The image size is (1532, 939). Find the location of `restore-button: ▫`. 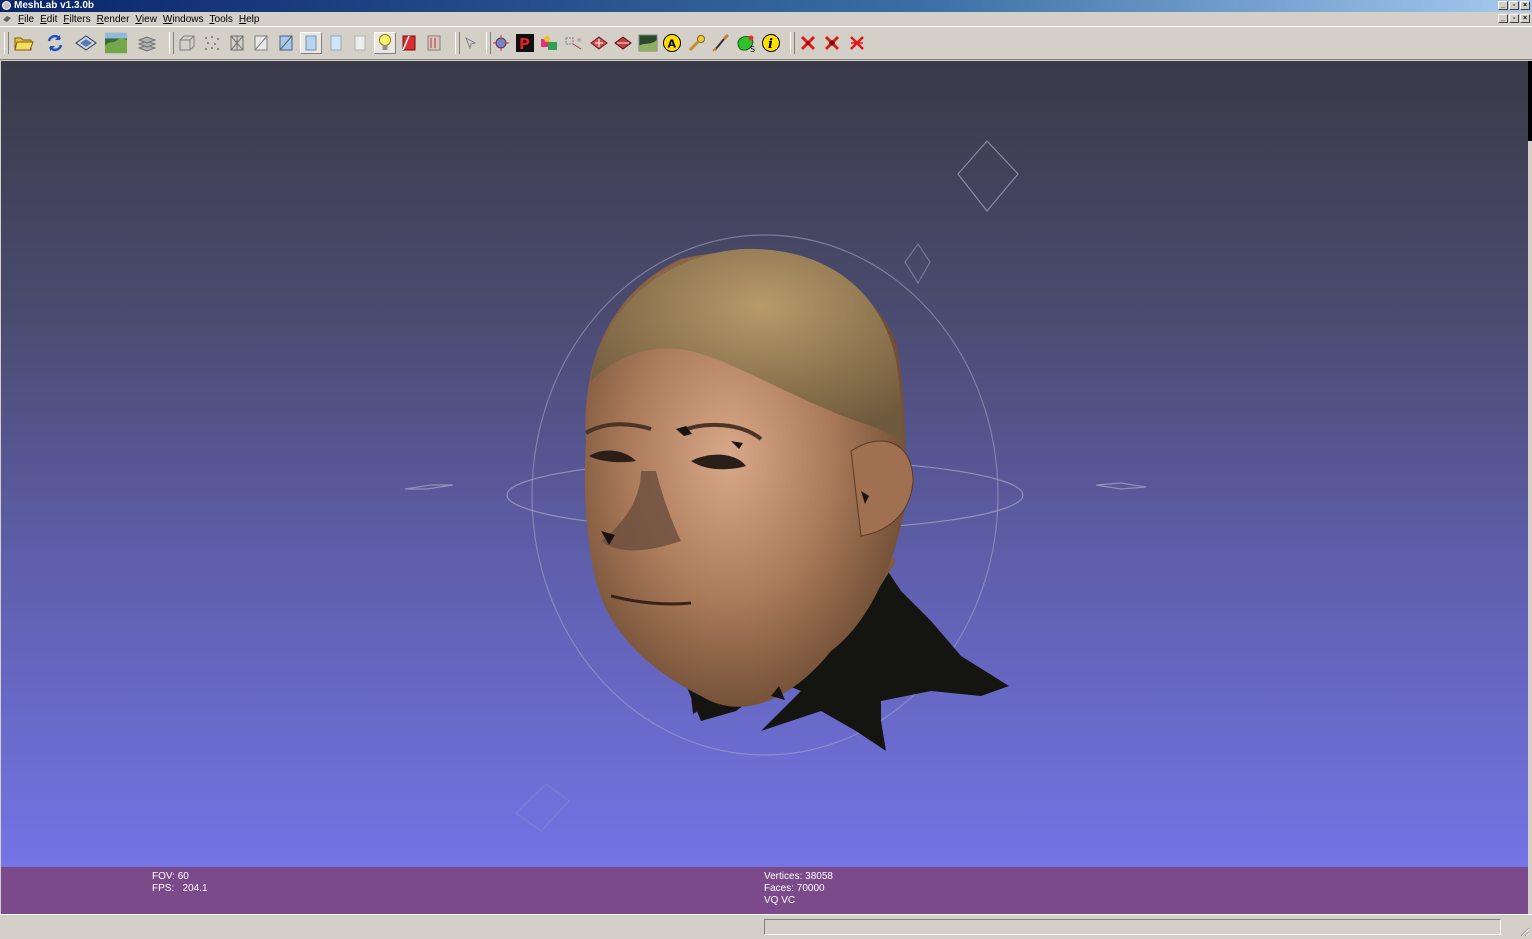

restore-button: ▫ is located at coordinates (1514, 5).